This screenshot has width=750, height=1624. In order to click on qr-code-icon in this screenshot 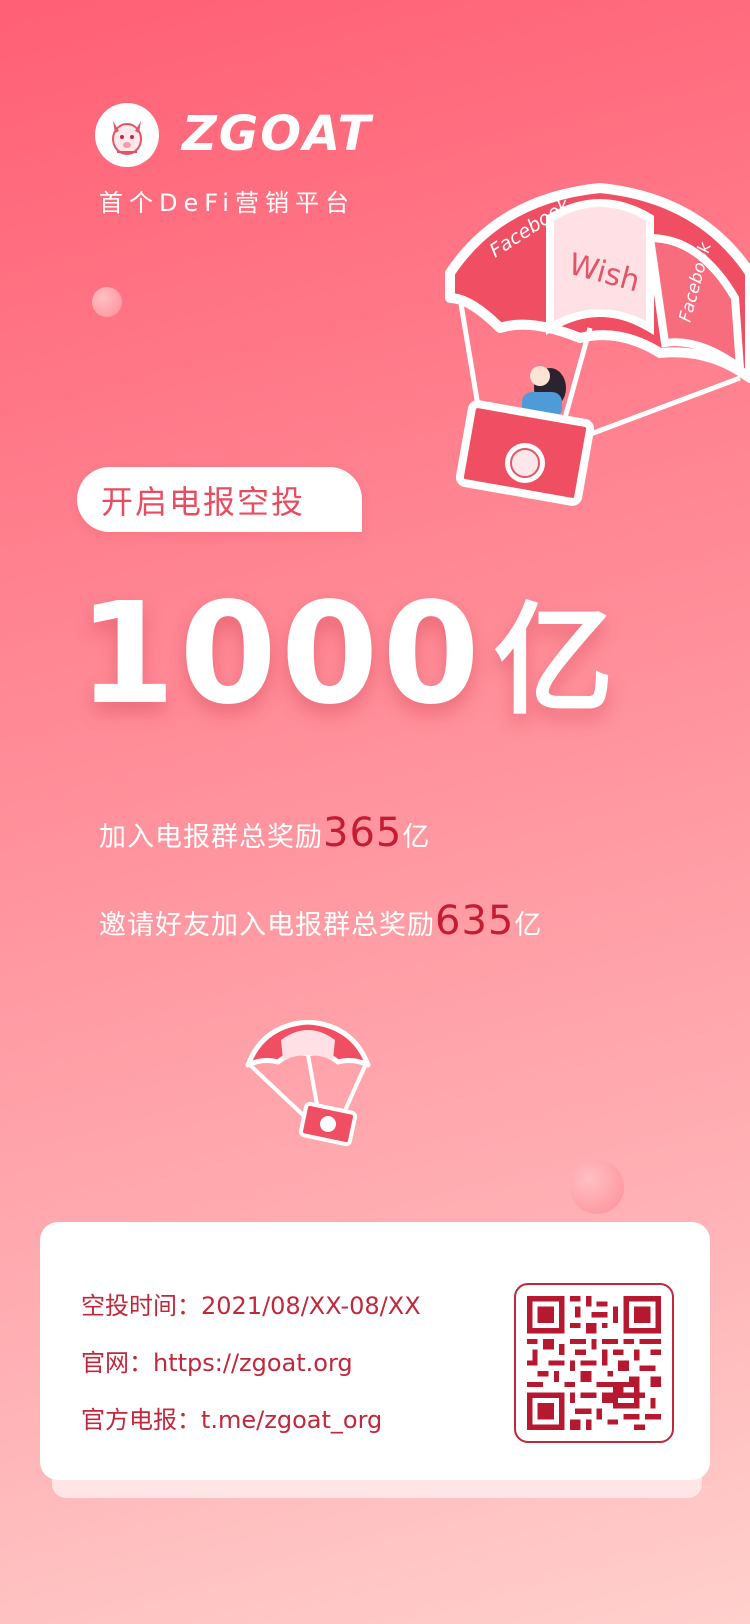, I will do `click(594, 1363)`.